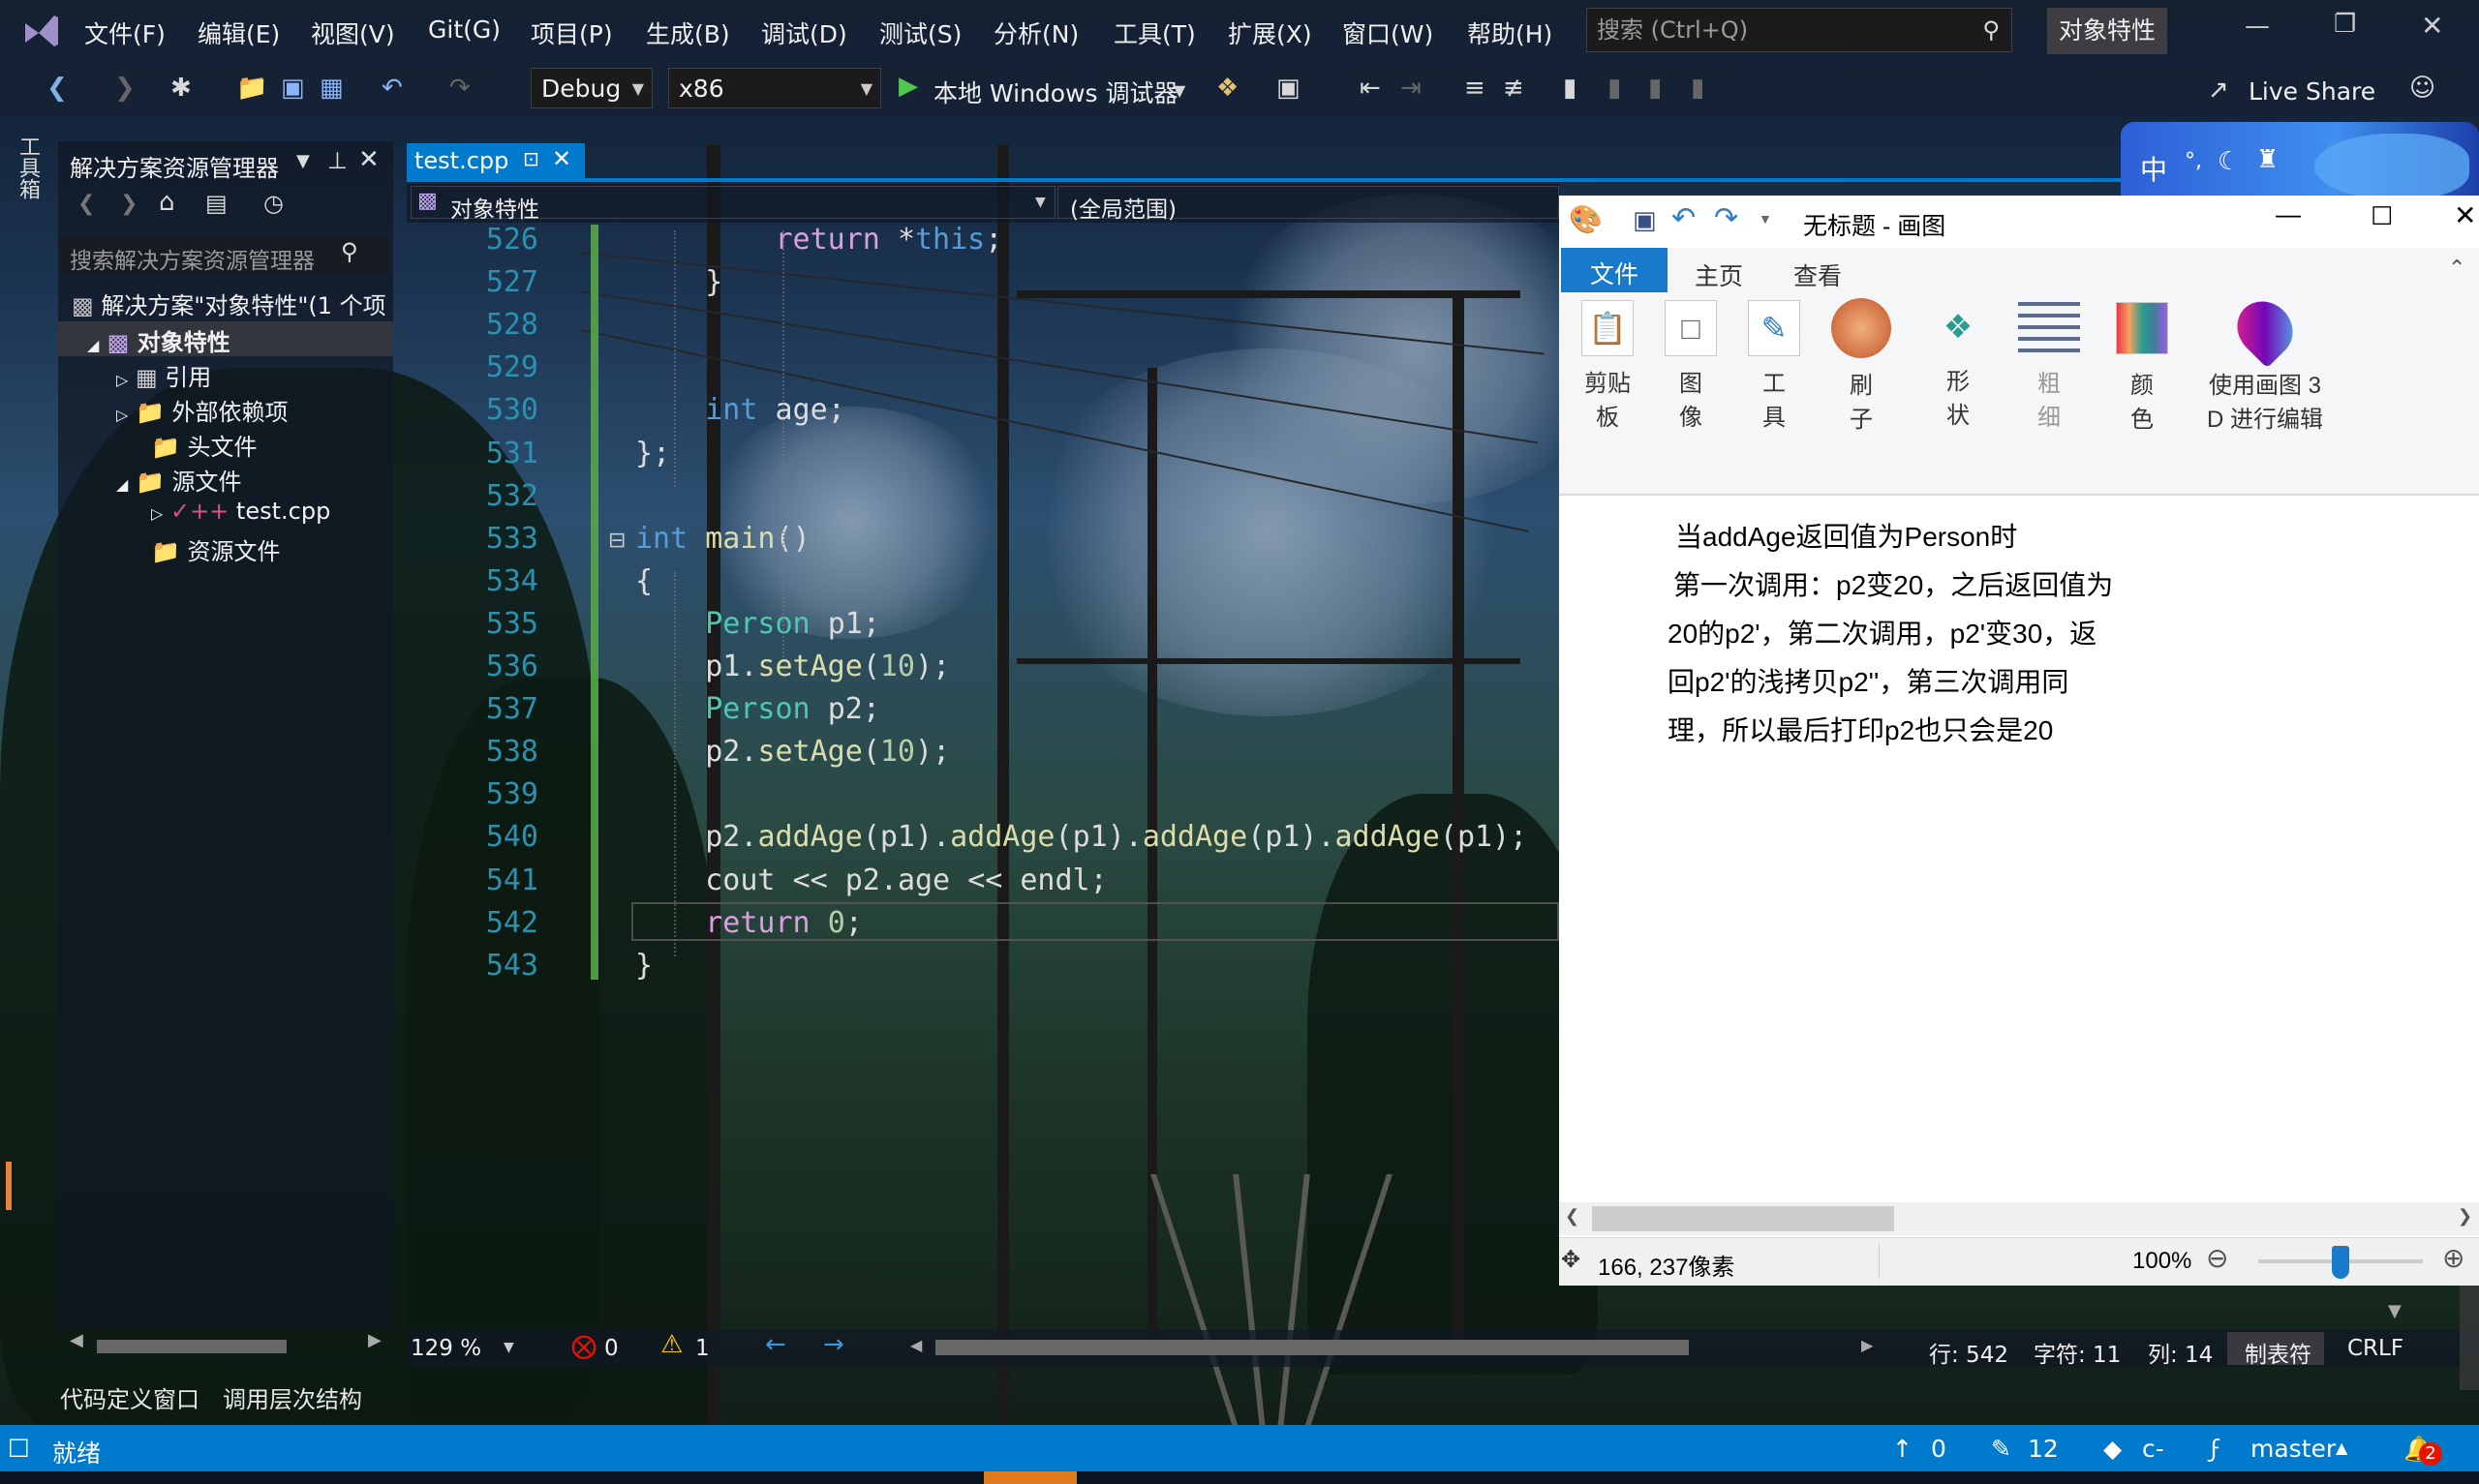  Describe the element at coordinates (202, 410) in the screenshot. I see `tree-item-external-deps: ▷ 📁 外部依赖项` at that location.